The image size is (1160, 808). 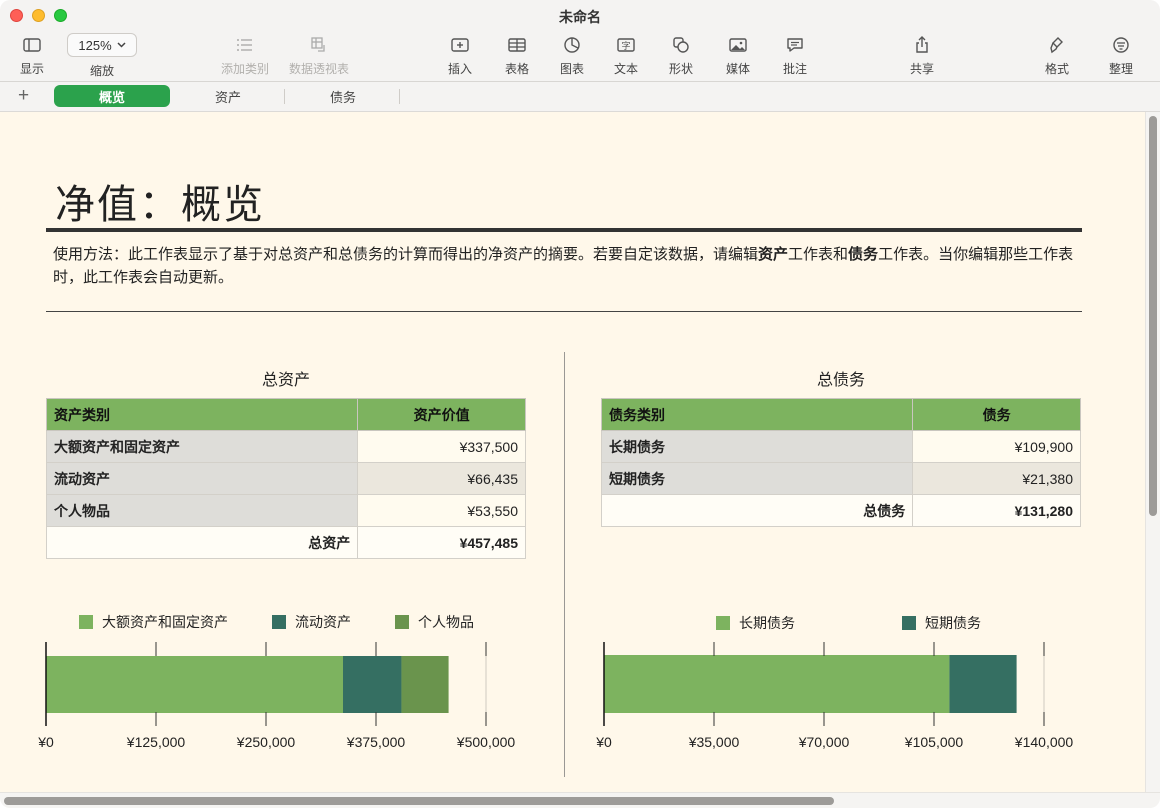 What do you see at coordinates (1044, 742) in the screenshot?
I see `tick-label: ¥140,000` at bounding box center [1044, 742].